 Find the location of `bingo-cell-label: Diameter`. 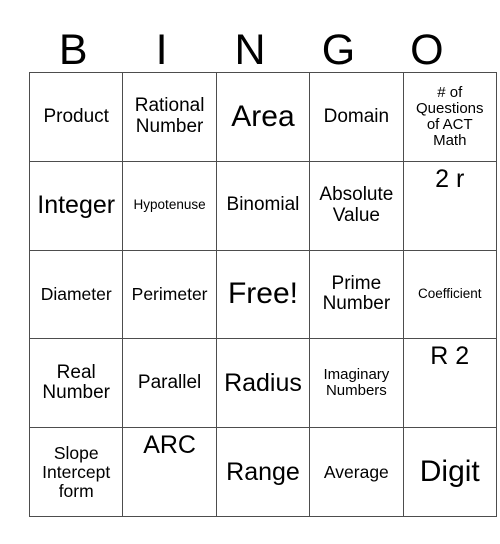

bingo-cell-label: Diameter is located at coordinates (76, 294).